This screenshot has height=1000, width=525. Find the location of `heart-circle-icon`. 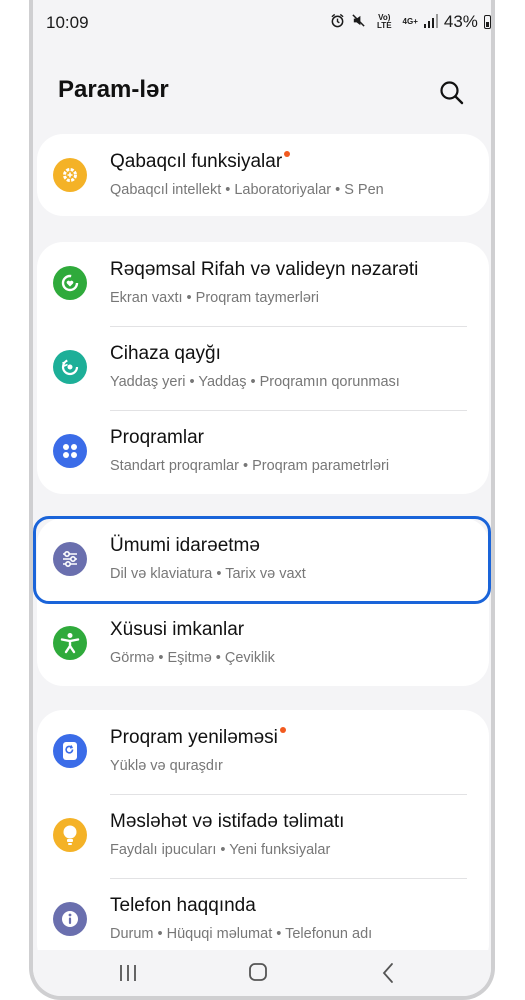

heart-circle-icon is located at coordinates (70, 283).